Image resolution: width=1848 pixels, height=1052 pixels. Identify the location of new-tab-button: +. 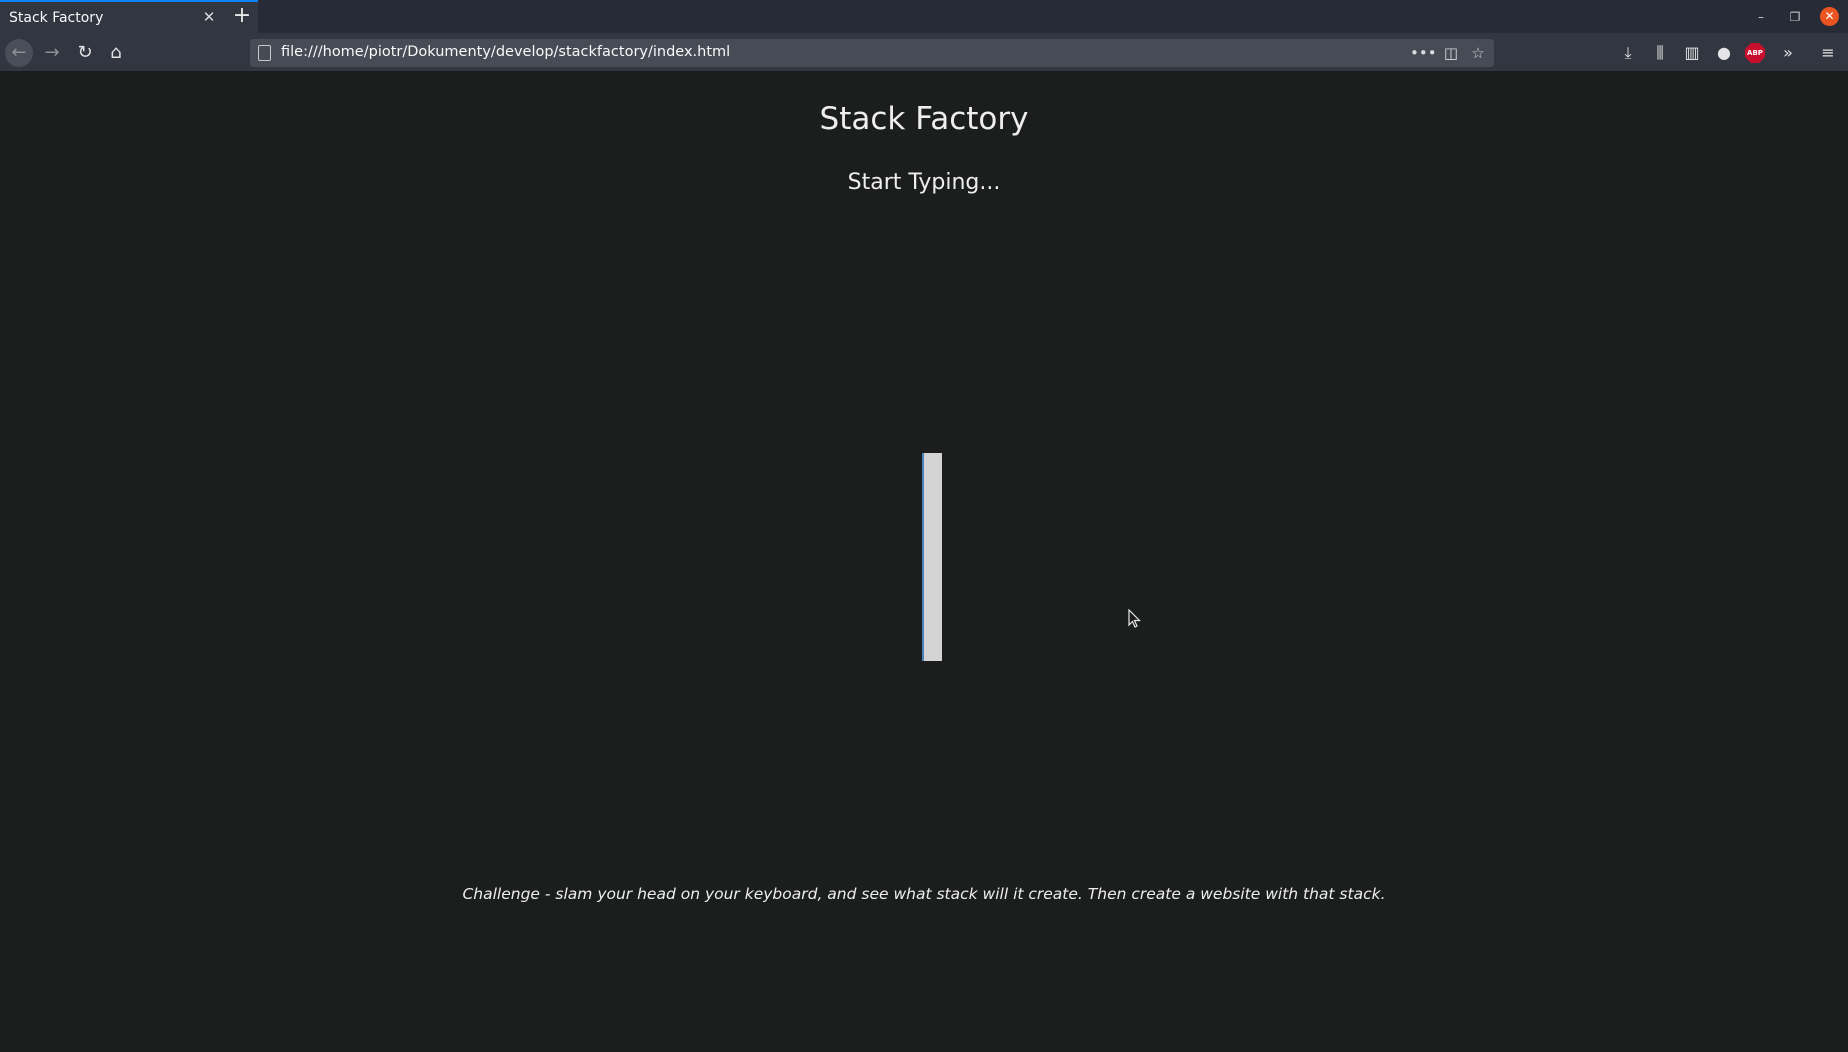
(242, 16).